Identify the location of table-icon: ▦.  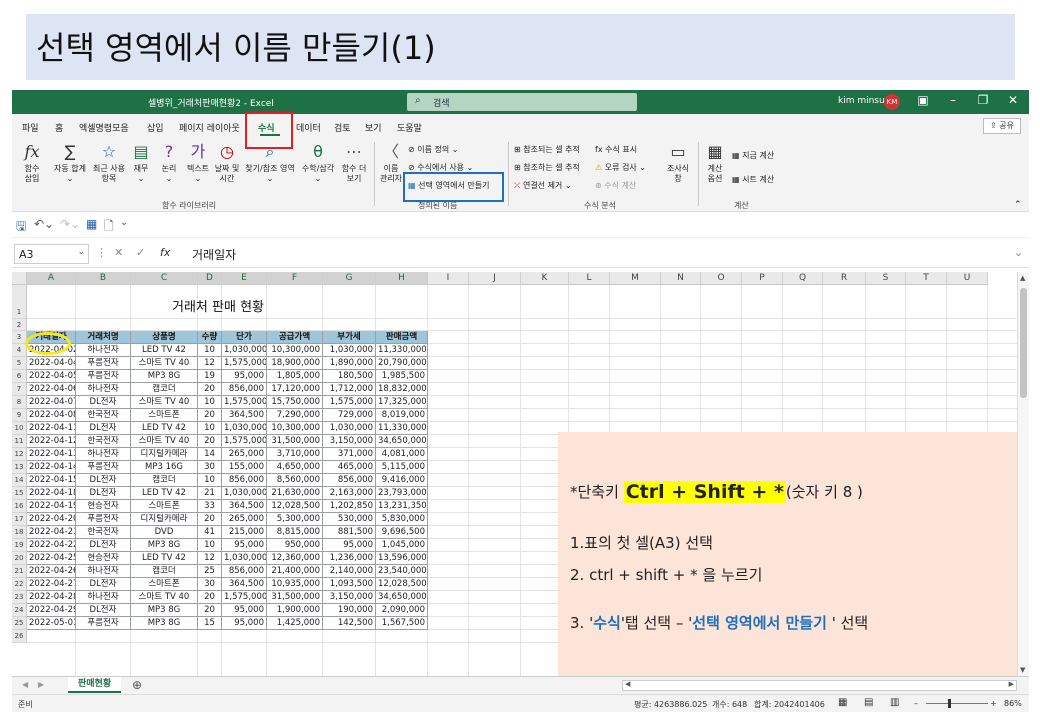
(91, 224).